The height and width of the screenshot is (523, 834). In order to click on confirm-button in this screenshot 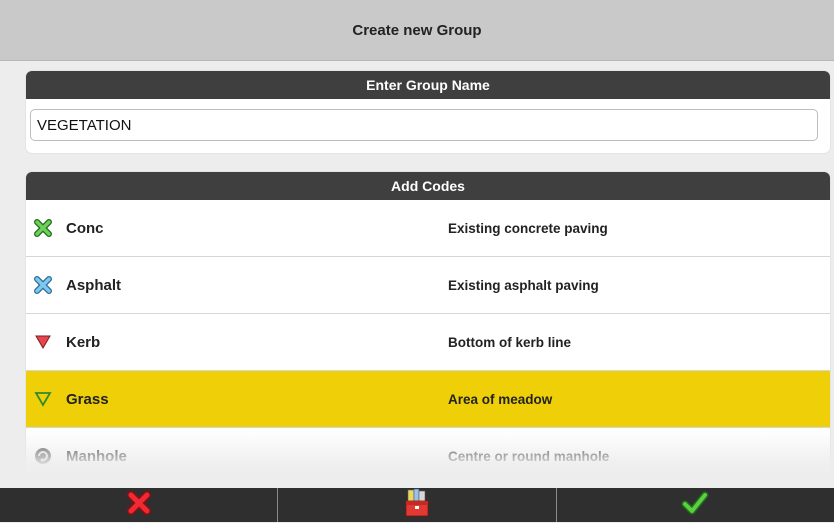, I will do `click(695, 505)`.